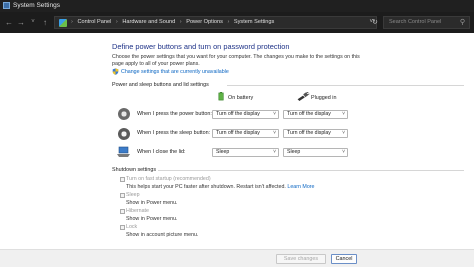 The width and height of the screenshot is (474, 267). Describe the element at coordinates (375, 22) in the screenshot. I see `refresh-icon: ↻` at that location.